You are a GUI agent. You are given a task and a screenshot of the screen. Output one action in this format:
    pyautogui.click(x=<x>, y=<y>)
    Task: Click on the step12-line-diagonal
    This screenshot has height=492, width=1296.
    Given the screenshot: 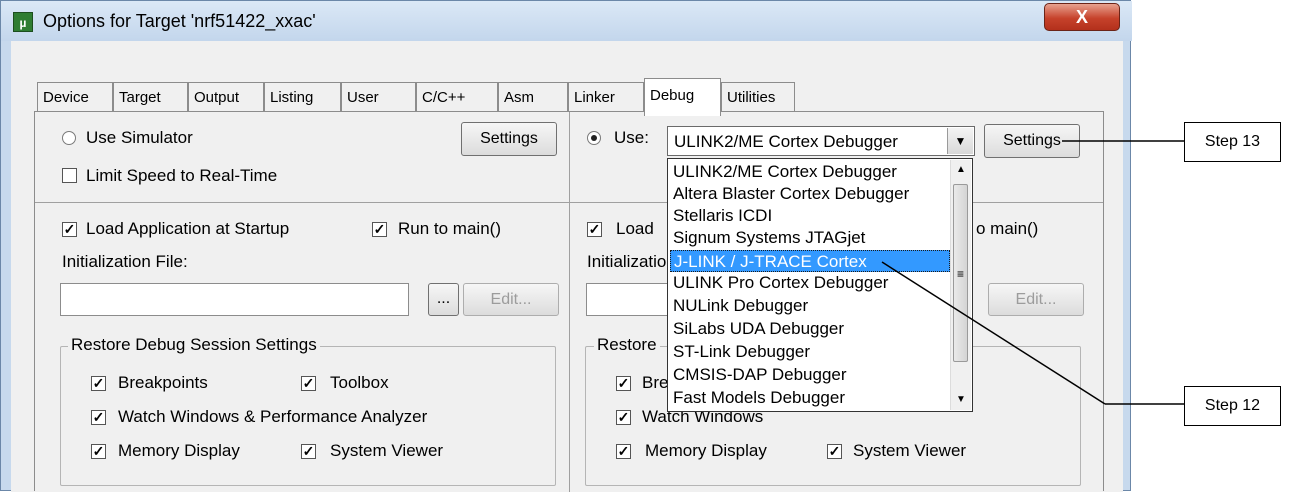 What is the action you would take?
    pyautogui.click(x=993, y=333)
    